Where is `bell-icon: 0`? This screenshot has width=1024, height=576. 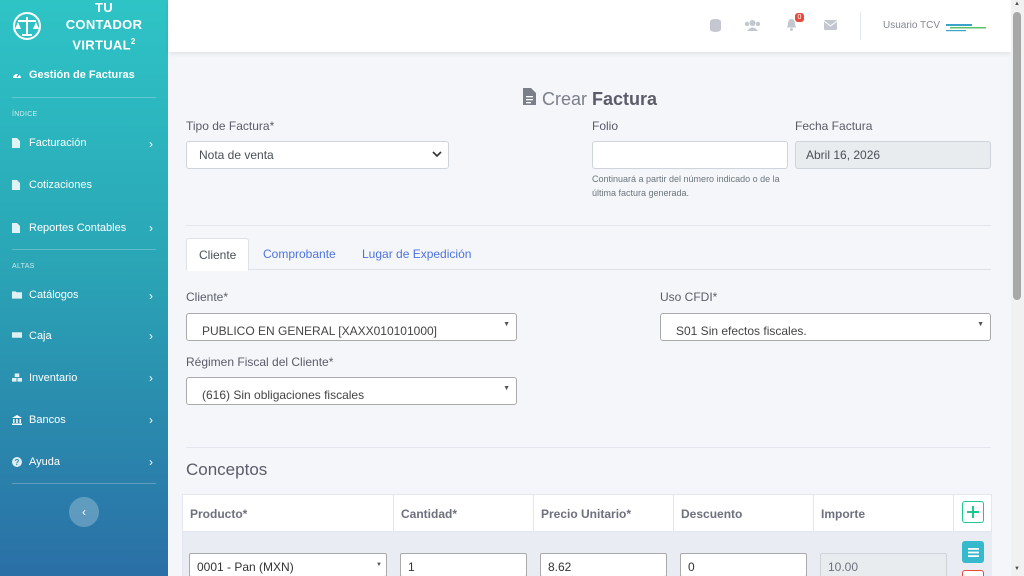
bell-icon: 0 is located at coordinates (794, 22).